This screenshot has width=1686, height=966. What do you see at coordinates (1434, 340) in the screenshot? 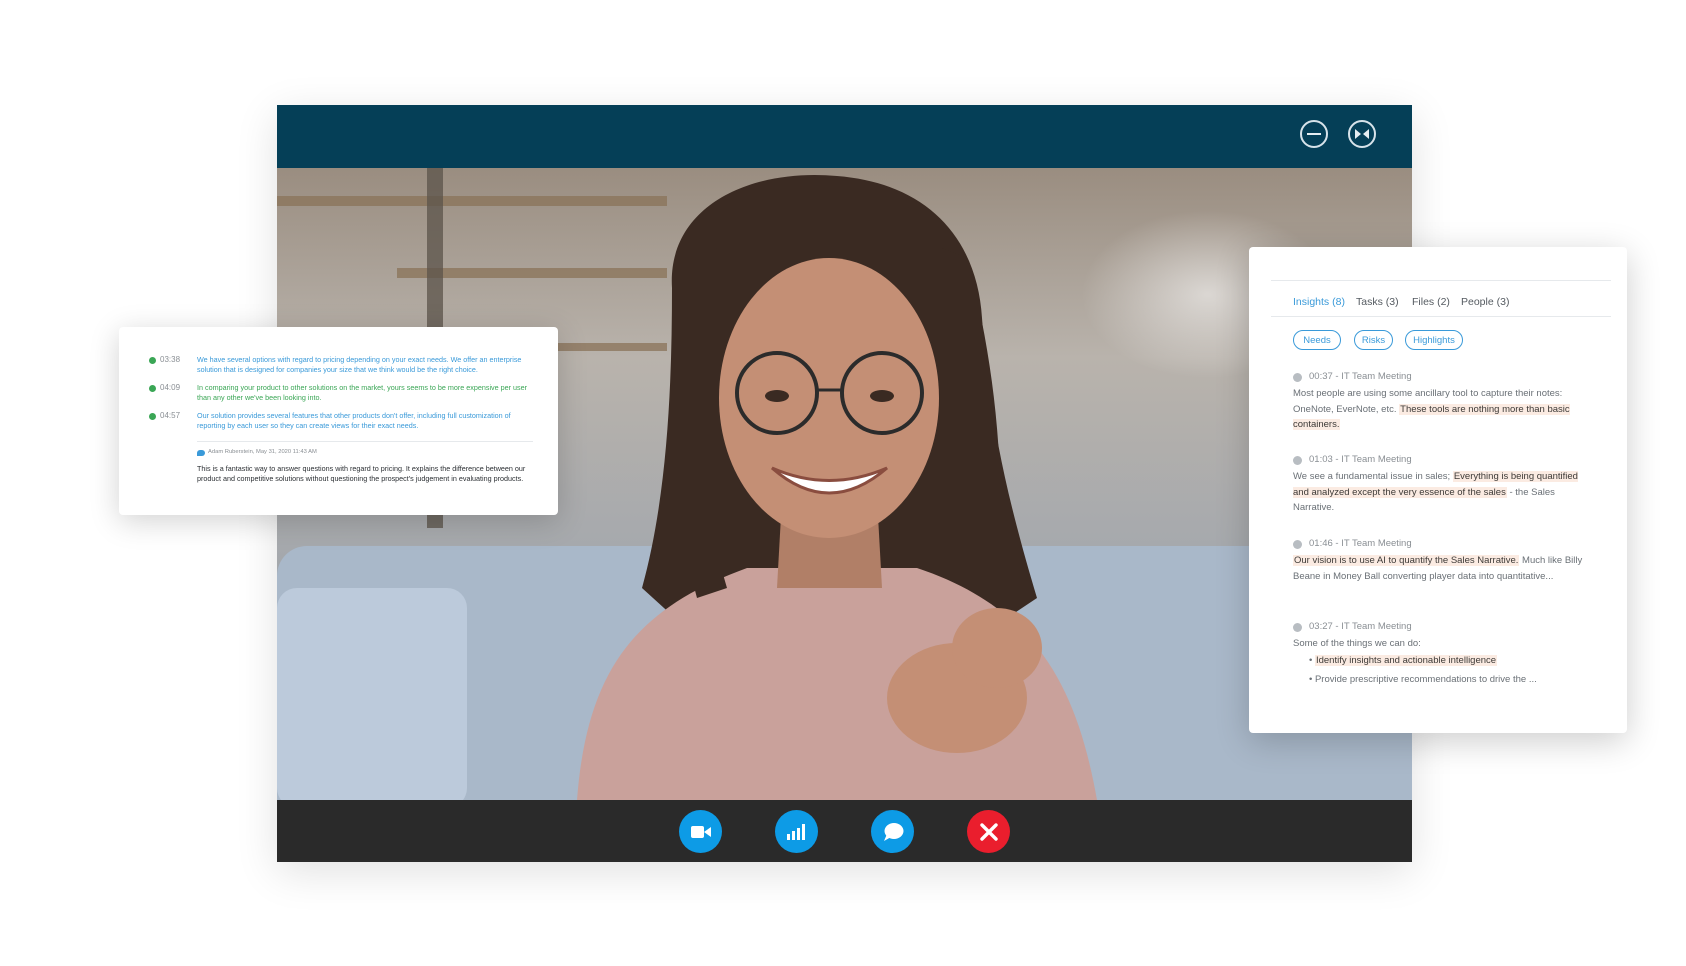
I see `filter-highlights: Highlights` at bounding box center [1434, 340].